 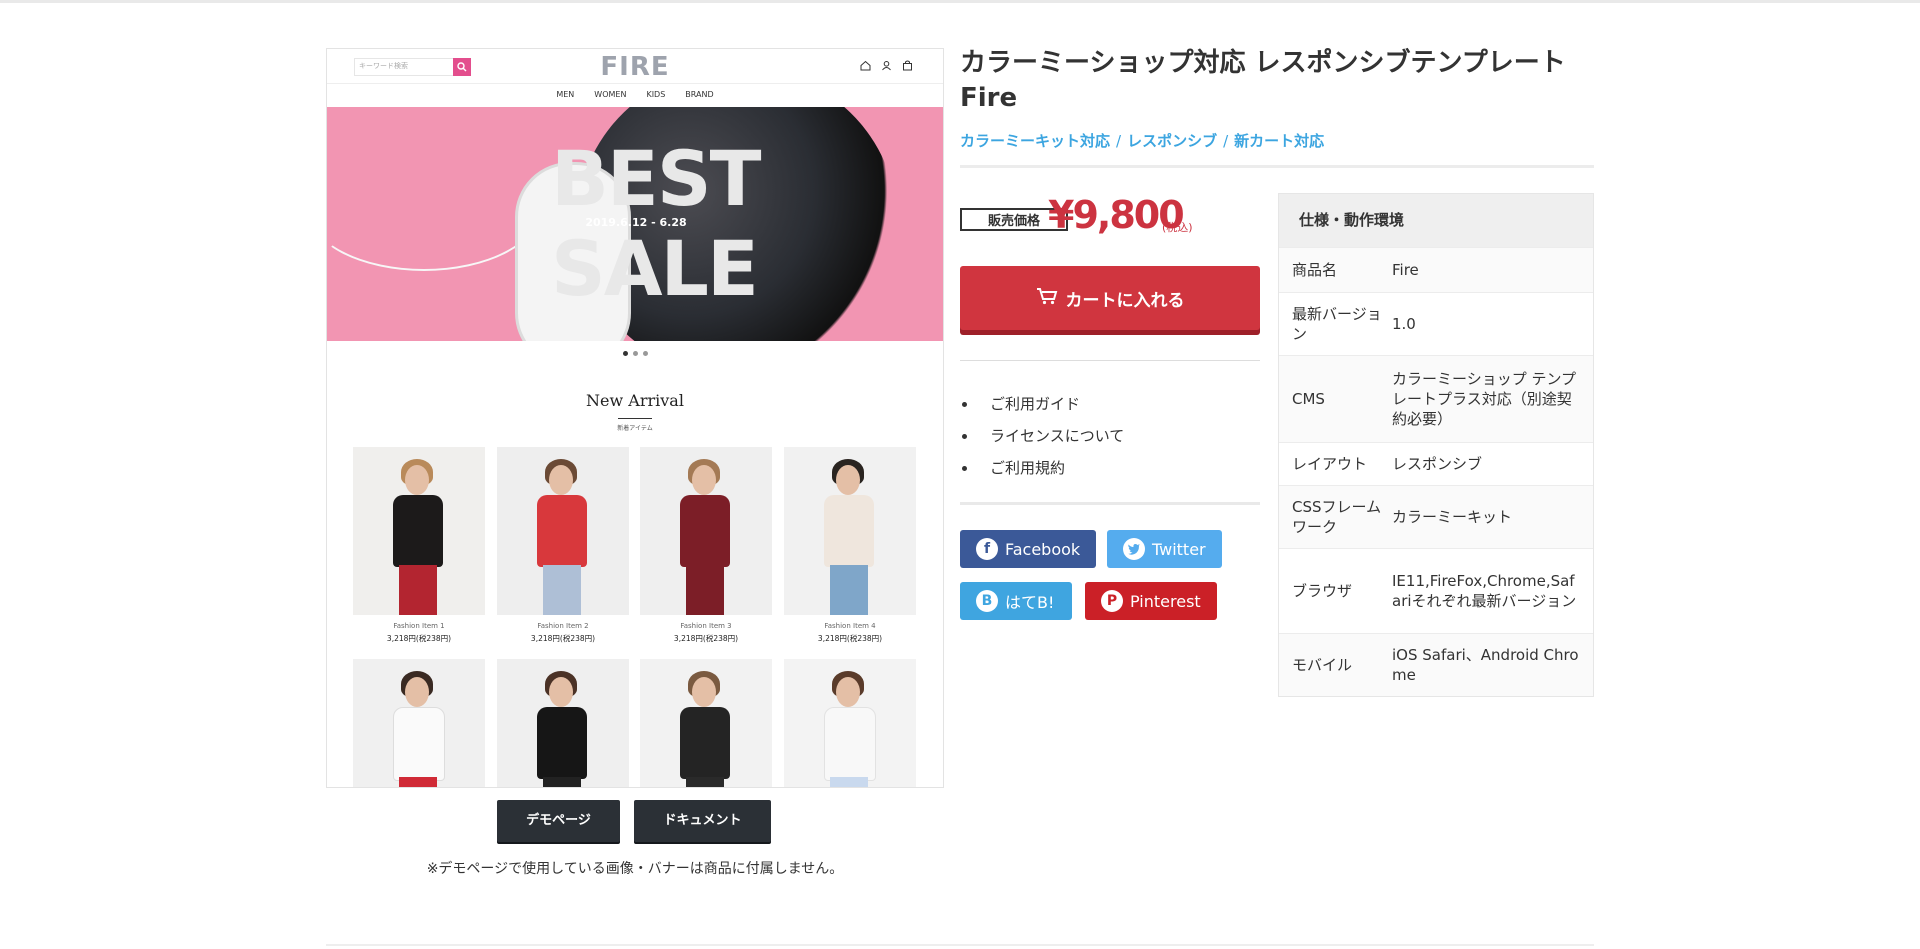 I want to click on tax-note: (税込), so click(x=1177, y=227).